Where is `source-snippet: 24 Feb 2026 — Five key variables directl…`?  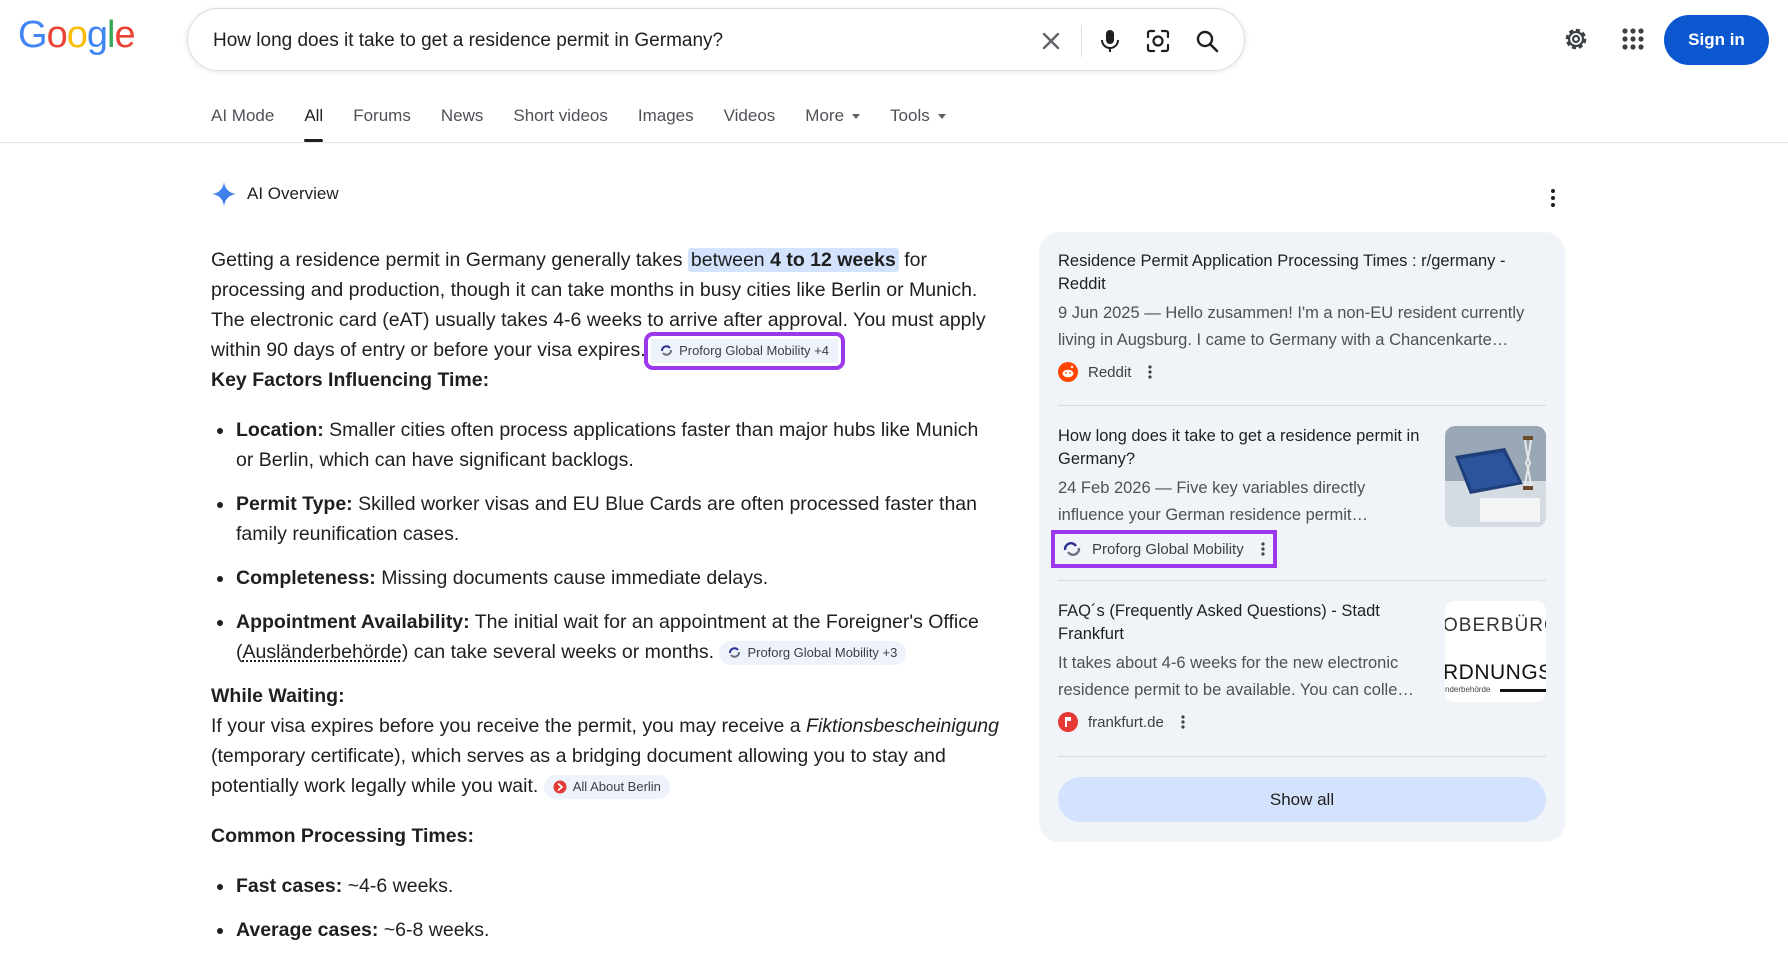
source-snippet: 24 Feb 2026 — Five key variables directl… is located at coordinates (1213, 501).